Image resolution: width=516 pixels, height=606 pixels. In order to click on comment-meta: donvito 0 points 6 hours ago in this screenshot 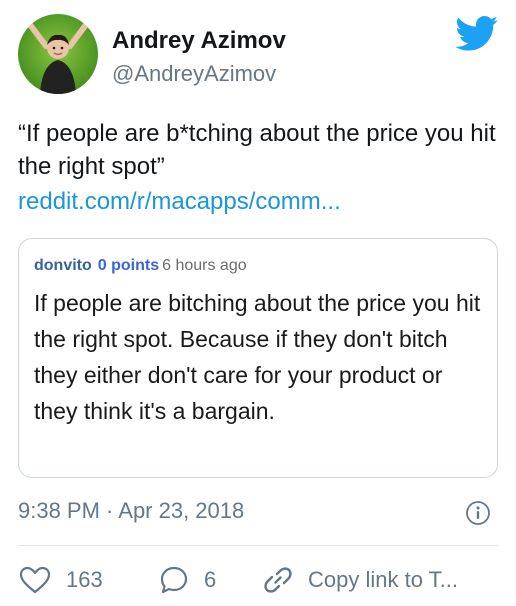, I will do `click(140, 266)`.